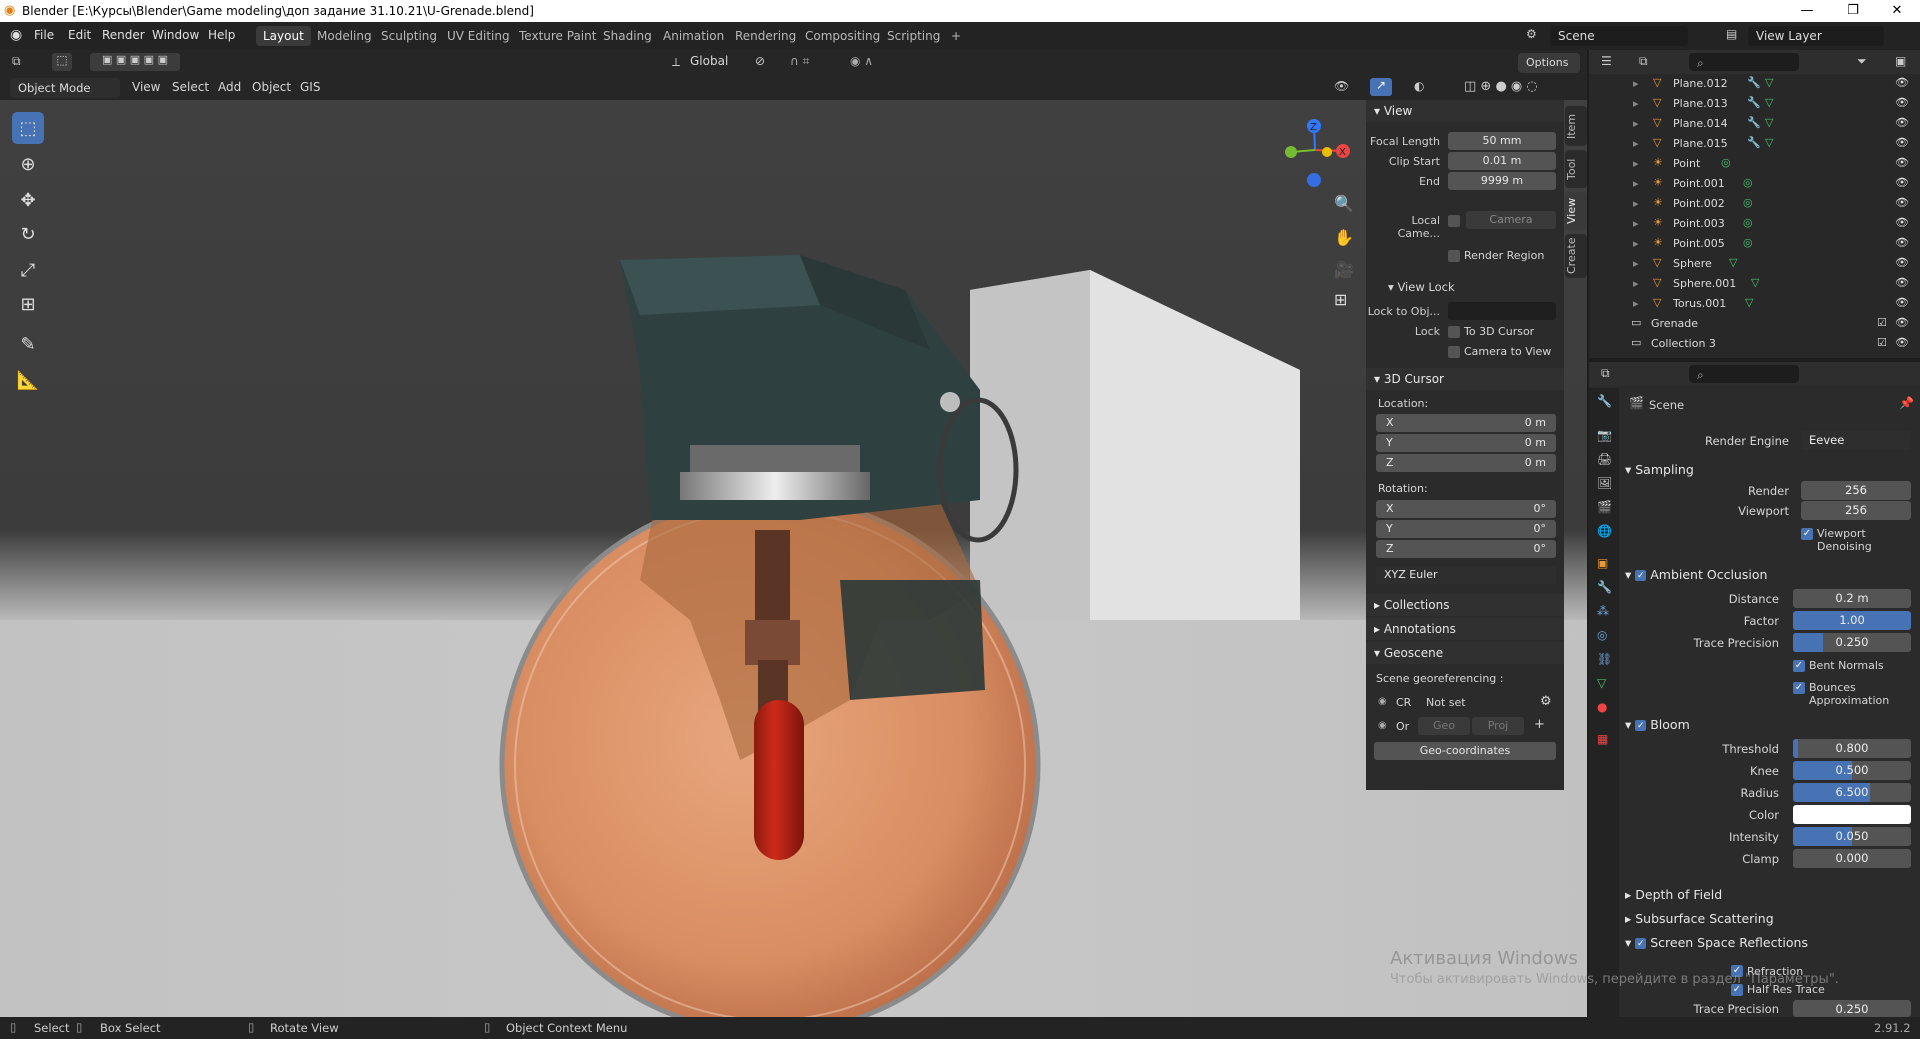 The image size is (1920, 1039). I want to click on select-box-tool-icon: ⬚, so click(28, 128).